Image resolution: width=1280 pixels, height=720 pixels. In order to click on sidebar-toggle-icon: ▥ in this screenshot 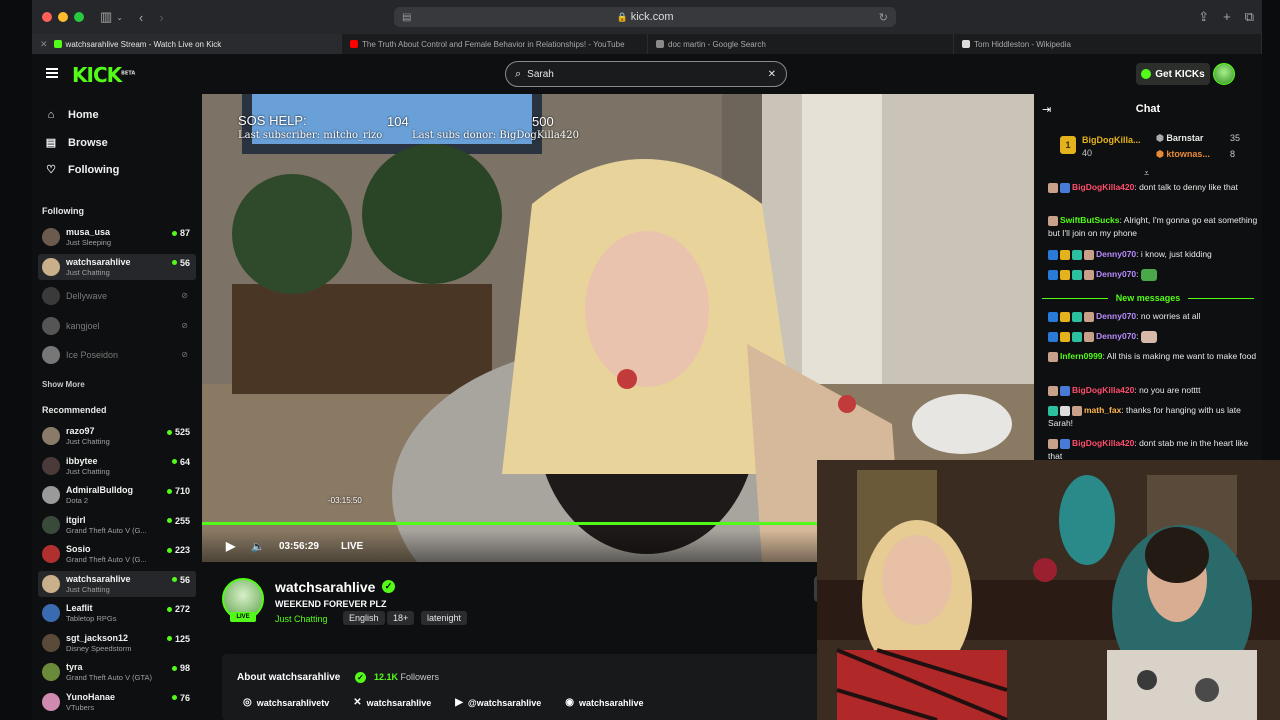, I will do `click(106, 17)`.